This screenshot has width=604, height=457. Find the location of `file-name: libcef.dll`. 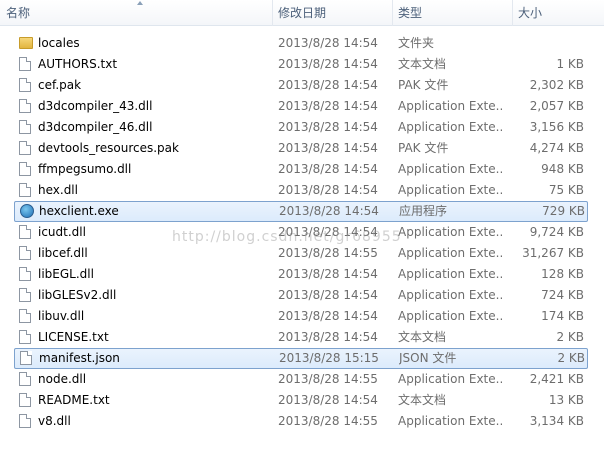

file-name: libcef.dll is located at coordinates (63, 253).